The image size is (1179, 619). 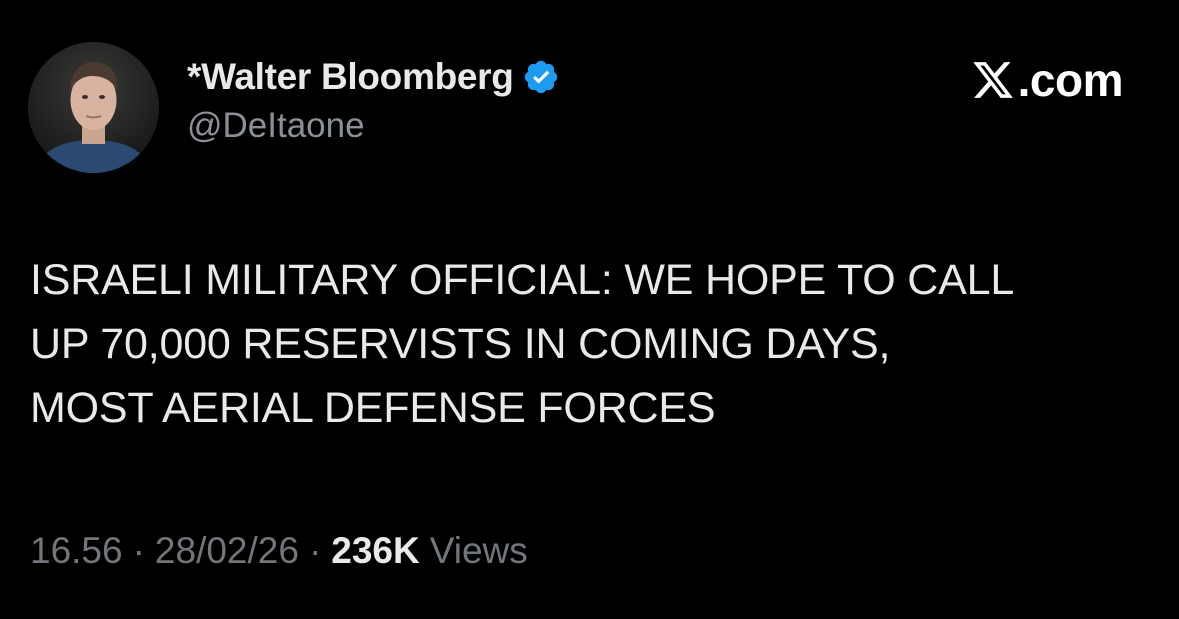 What do you see at coordinates (460, 344) in the screenshot?
I see `tweet-text-line: UP 70,000 RESERVISTS IN COMING DAYS,` at bounding box center [460, 344].